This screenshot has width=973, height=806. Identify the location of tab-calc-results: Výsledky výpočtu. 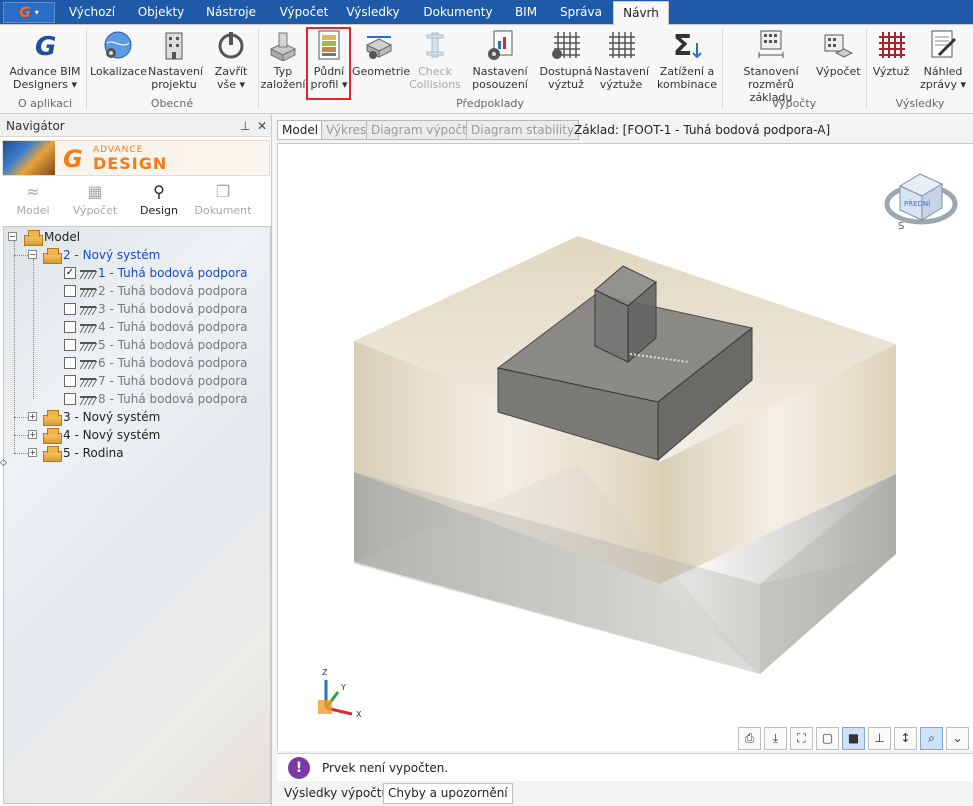
(337, 793).